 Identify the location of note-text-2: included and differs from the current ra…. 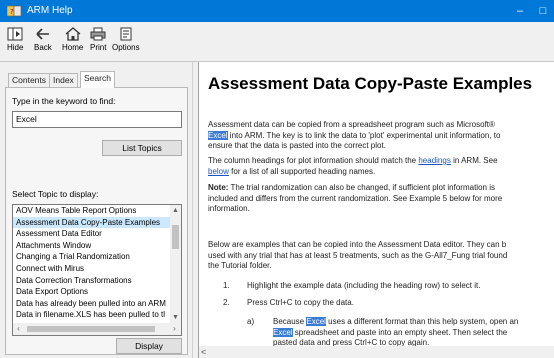
(355, 198).